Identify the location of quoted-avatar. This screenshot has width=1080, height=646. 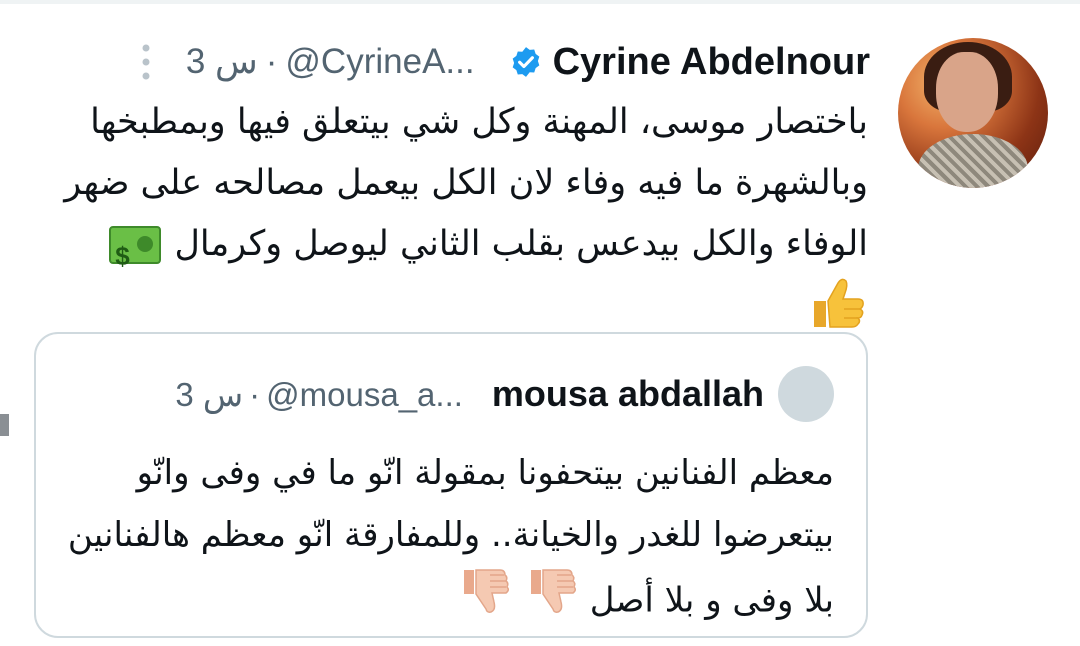
(806, 394).